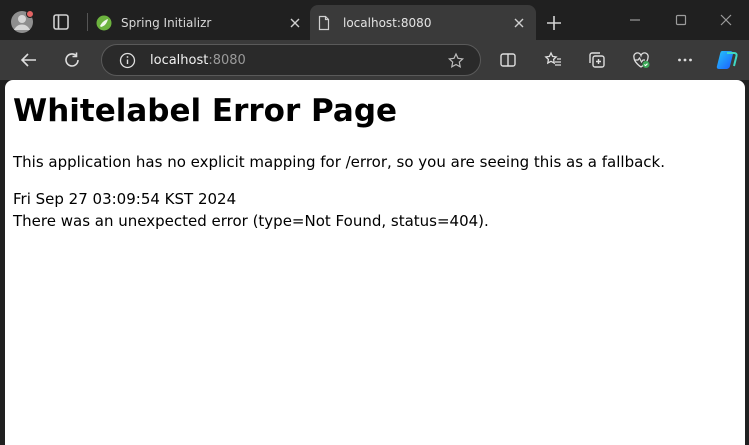 The image size is (749, 445). I want to click on url-host: localhost, so click(179, 60).